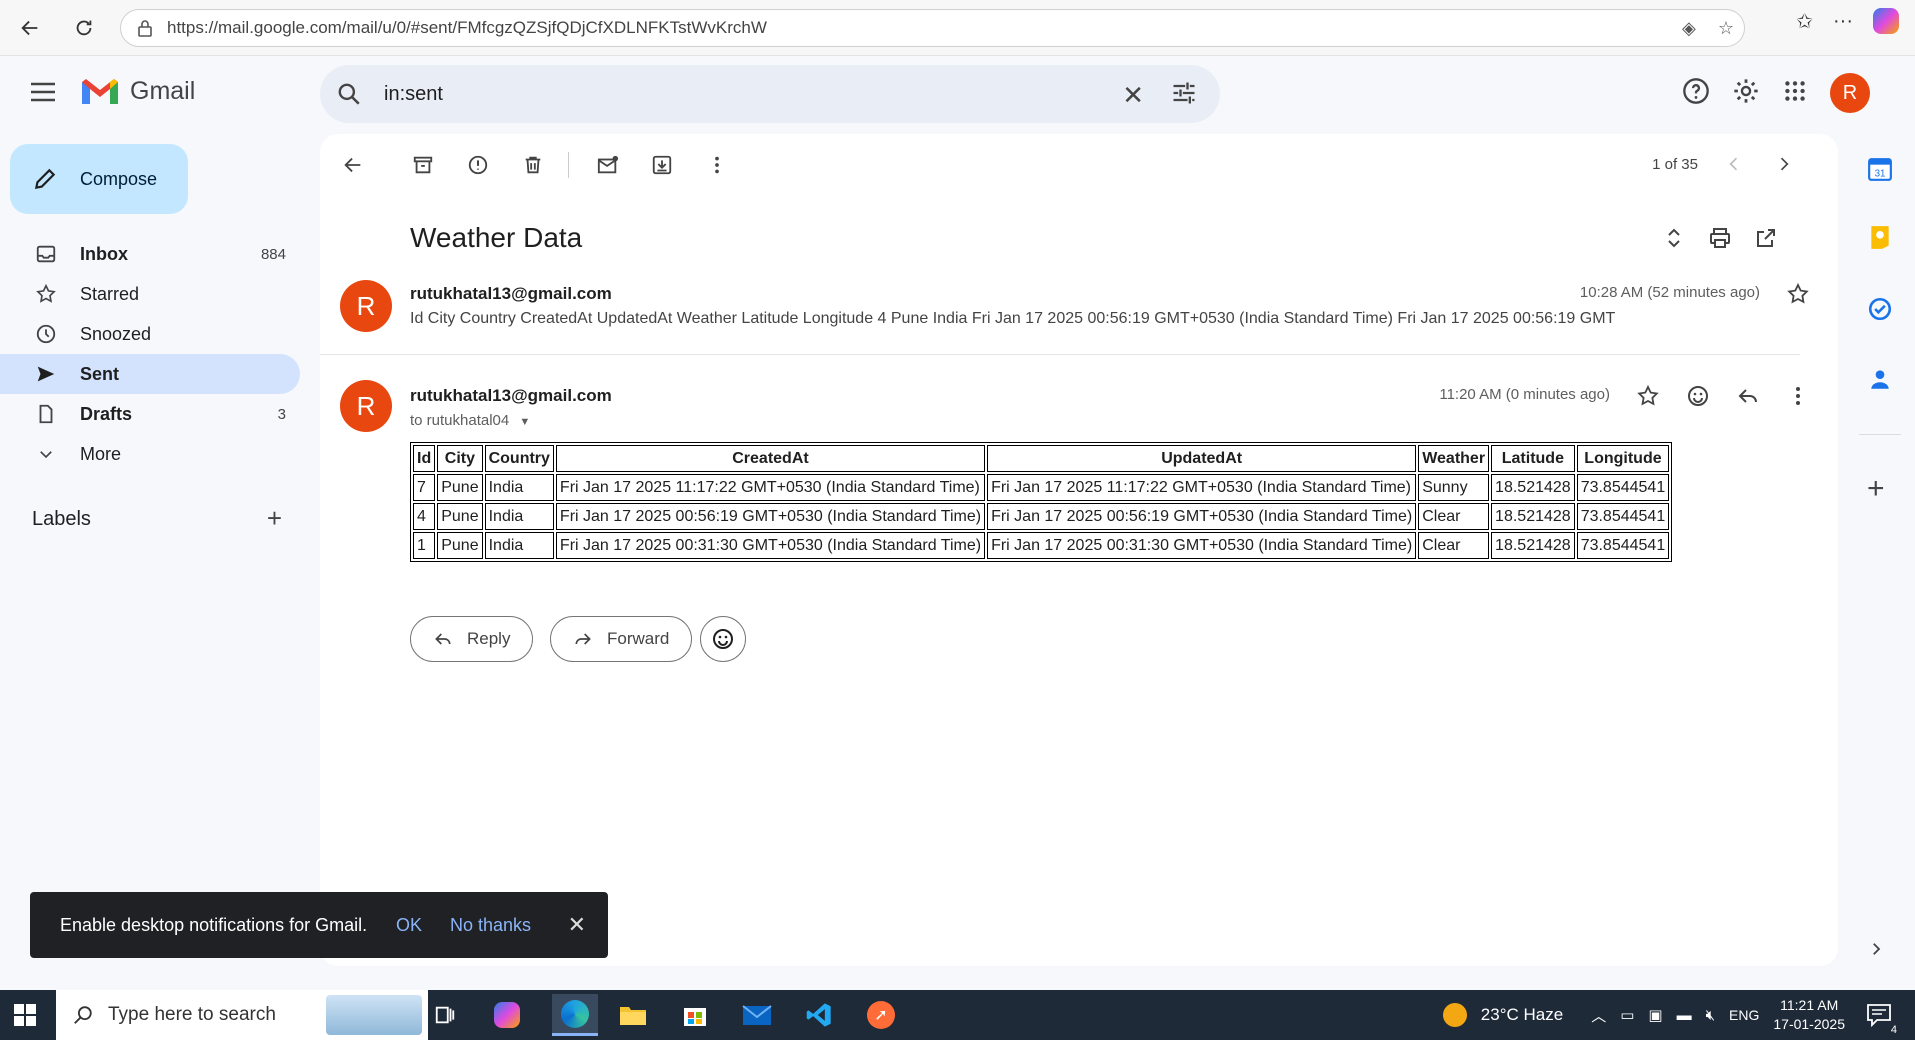 Image resolution: width=1915 pixels, height=1040 pixels. Describe the element at coordinates (662, 167) in the screenshot. I see `move-to-icon` at that location.